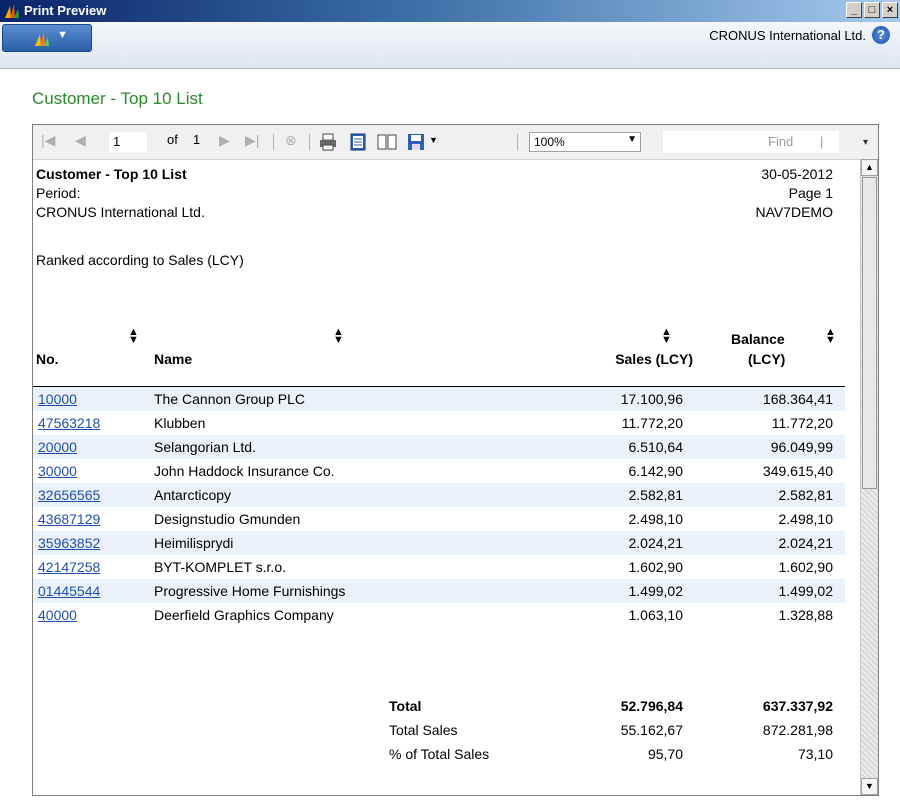 This screenshot has width=900, height=812. What do you see at coordinates (42, 39) in the screenshot?
I see `dynamics-nav-icon` at bounding box center [42, 39].